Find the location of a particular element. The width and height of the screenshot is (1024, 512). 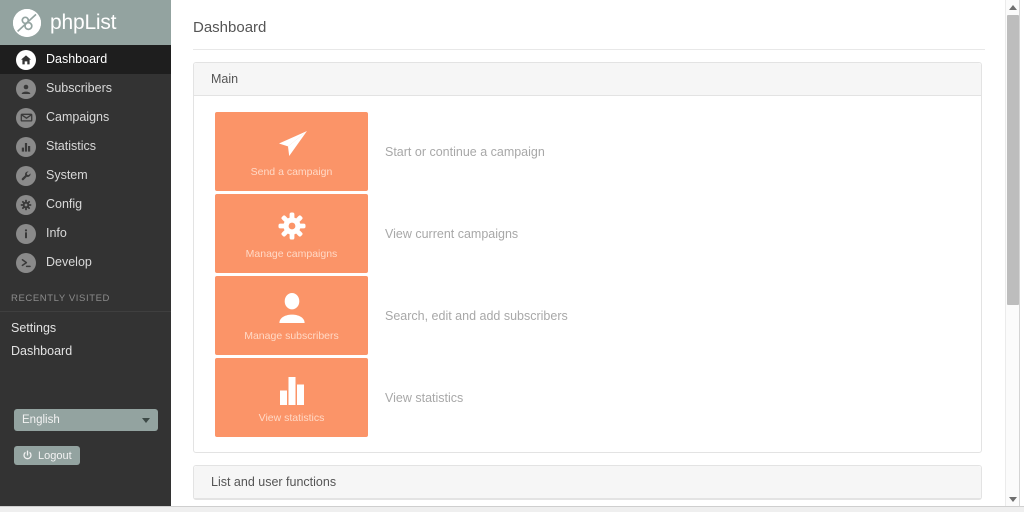

sidebar-item-statistics: Statistics is located at coordinates (85, 146).